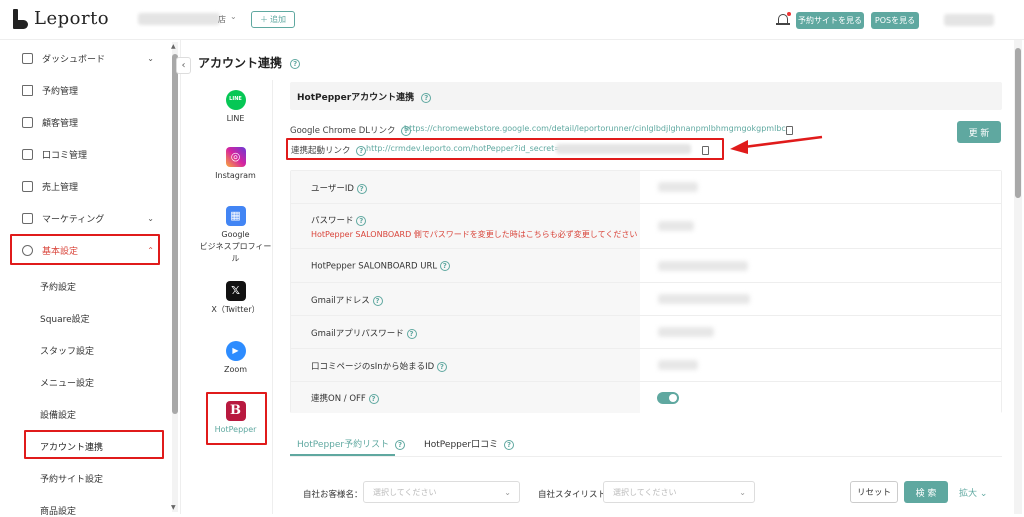 The image size is (1024, 517). I want to click on scroll-up-arrow-icon: ▲, so click(173, 46).